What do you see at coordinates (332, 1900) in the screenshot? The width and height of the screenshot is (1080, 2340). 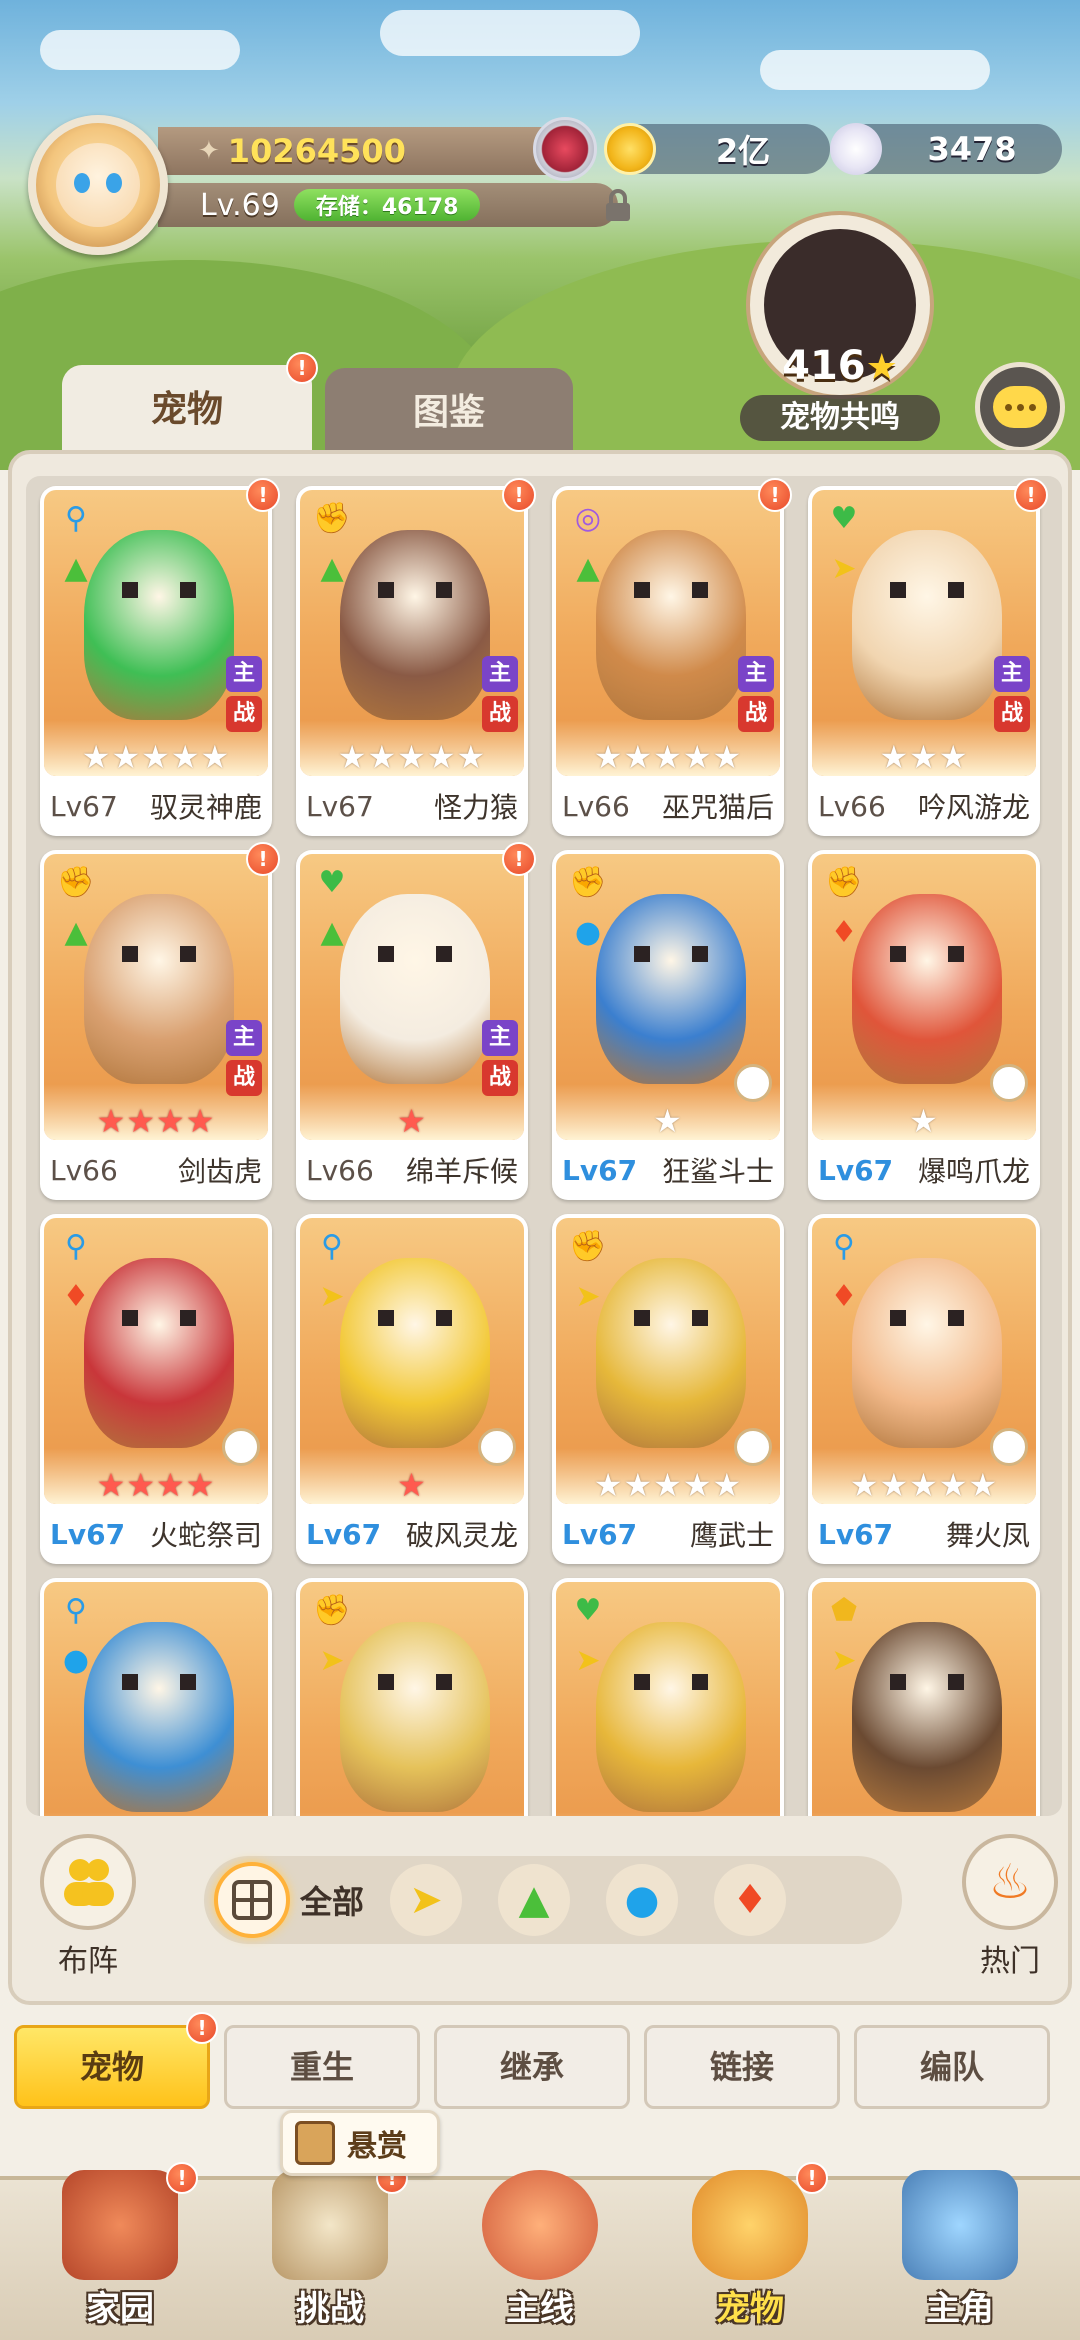 I see `filter-all-label: 全部` at bounding box center [332, 1900].